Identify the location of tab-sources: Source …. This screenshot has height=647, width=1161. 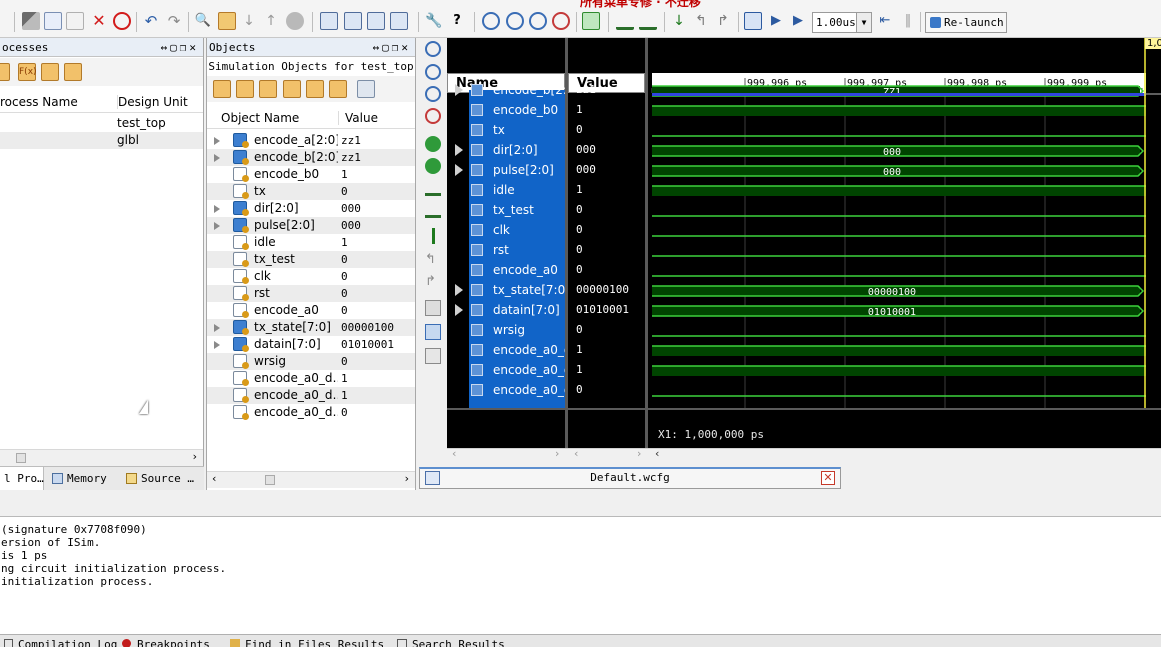
(163, 478).